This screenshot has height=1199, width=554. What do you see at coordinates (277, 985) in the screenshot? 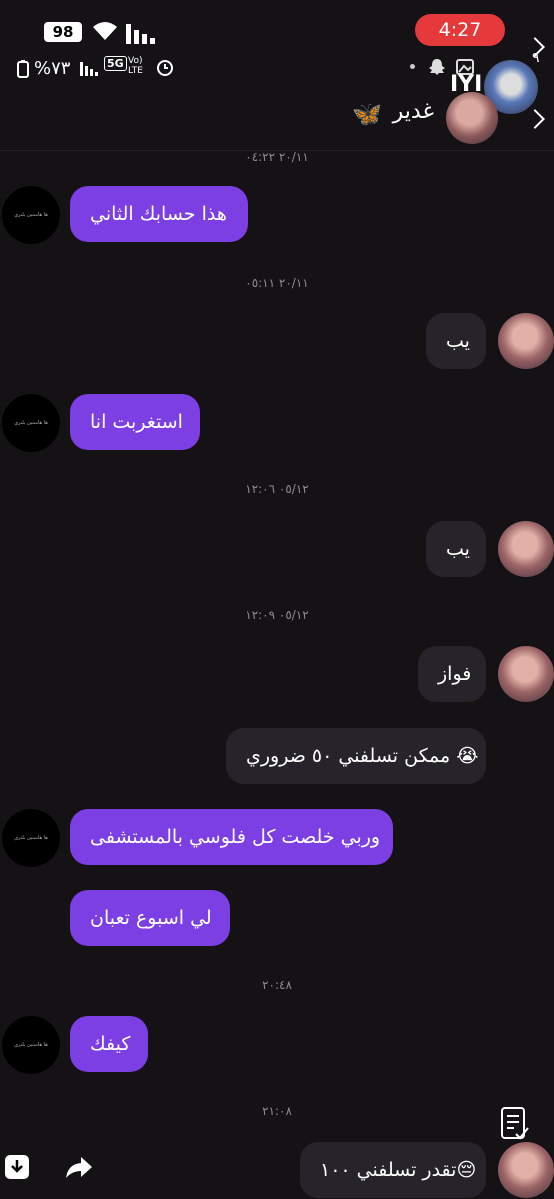
I see `timestamp: ٢٠:٤٨` at bounding box center [277, 985].